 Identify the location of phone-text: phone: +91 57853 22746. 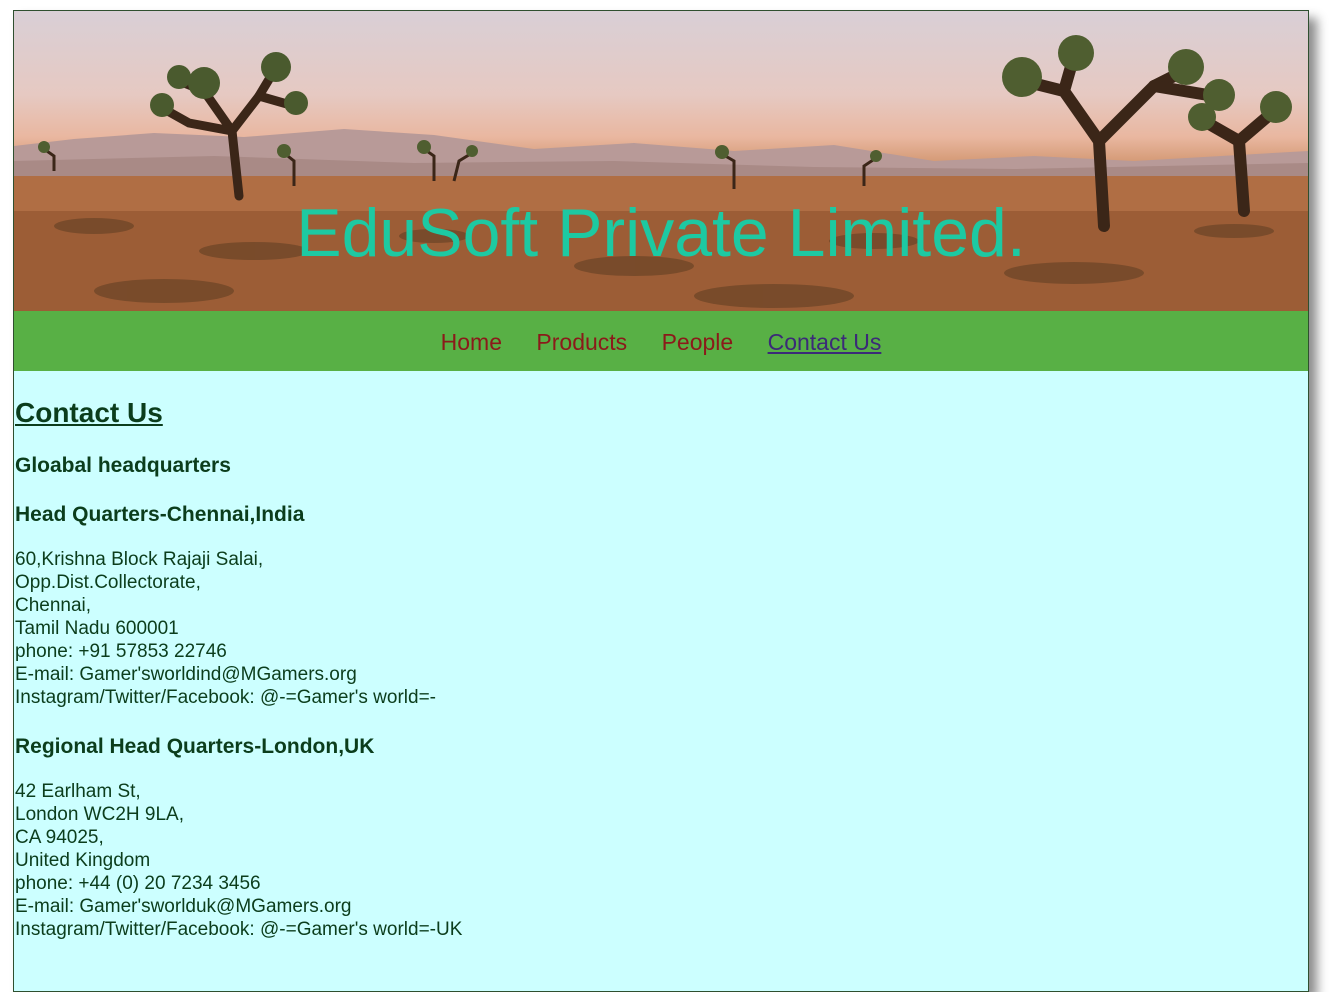
(121, 651).